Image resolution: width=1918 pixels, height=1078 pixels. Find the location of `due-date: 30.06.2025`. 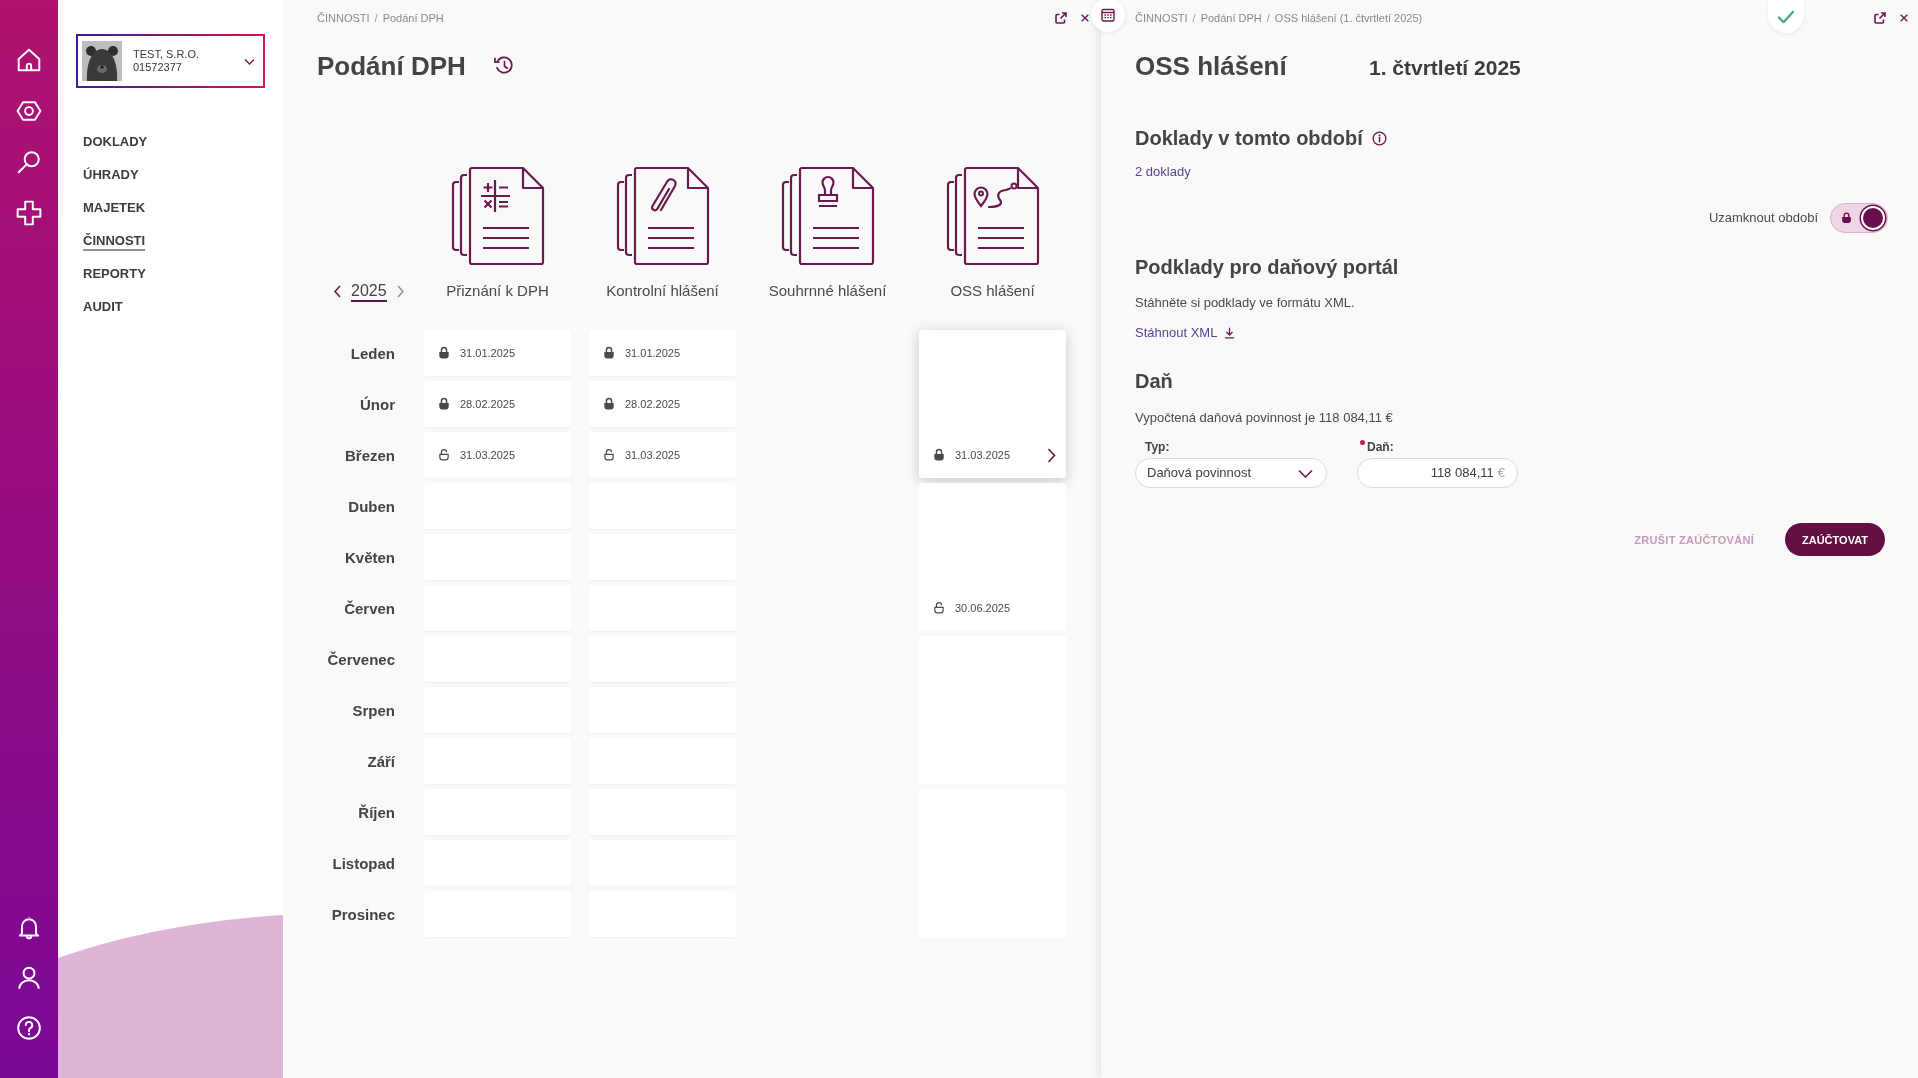

due-date: 30.06.2025 is located at coordinates (983, 608).